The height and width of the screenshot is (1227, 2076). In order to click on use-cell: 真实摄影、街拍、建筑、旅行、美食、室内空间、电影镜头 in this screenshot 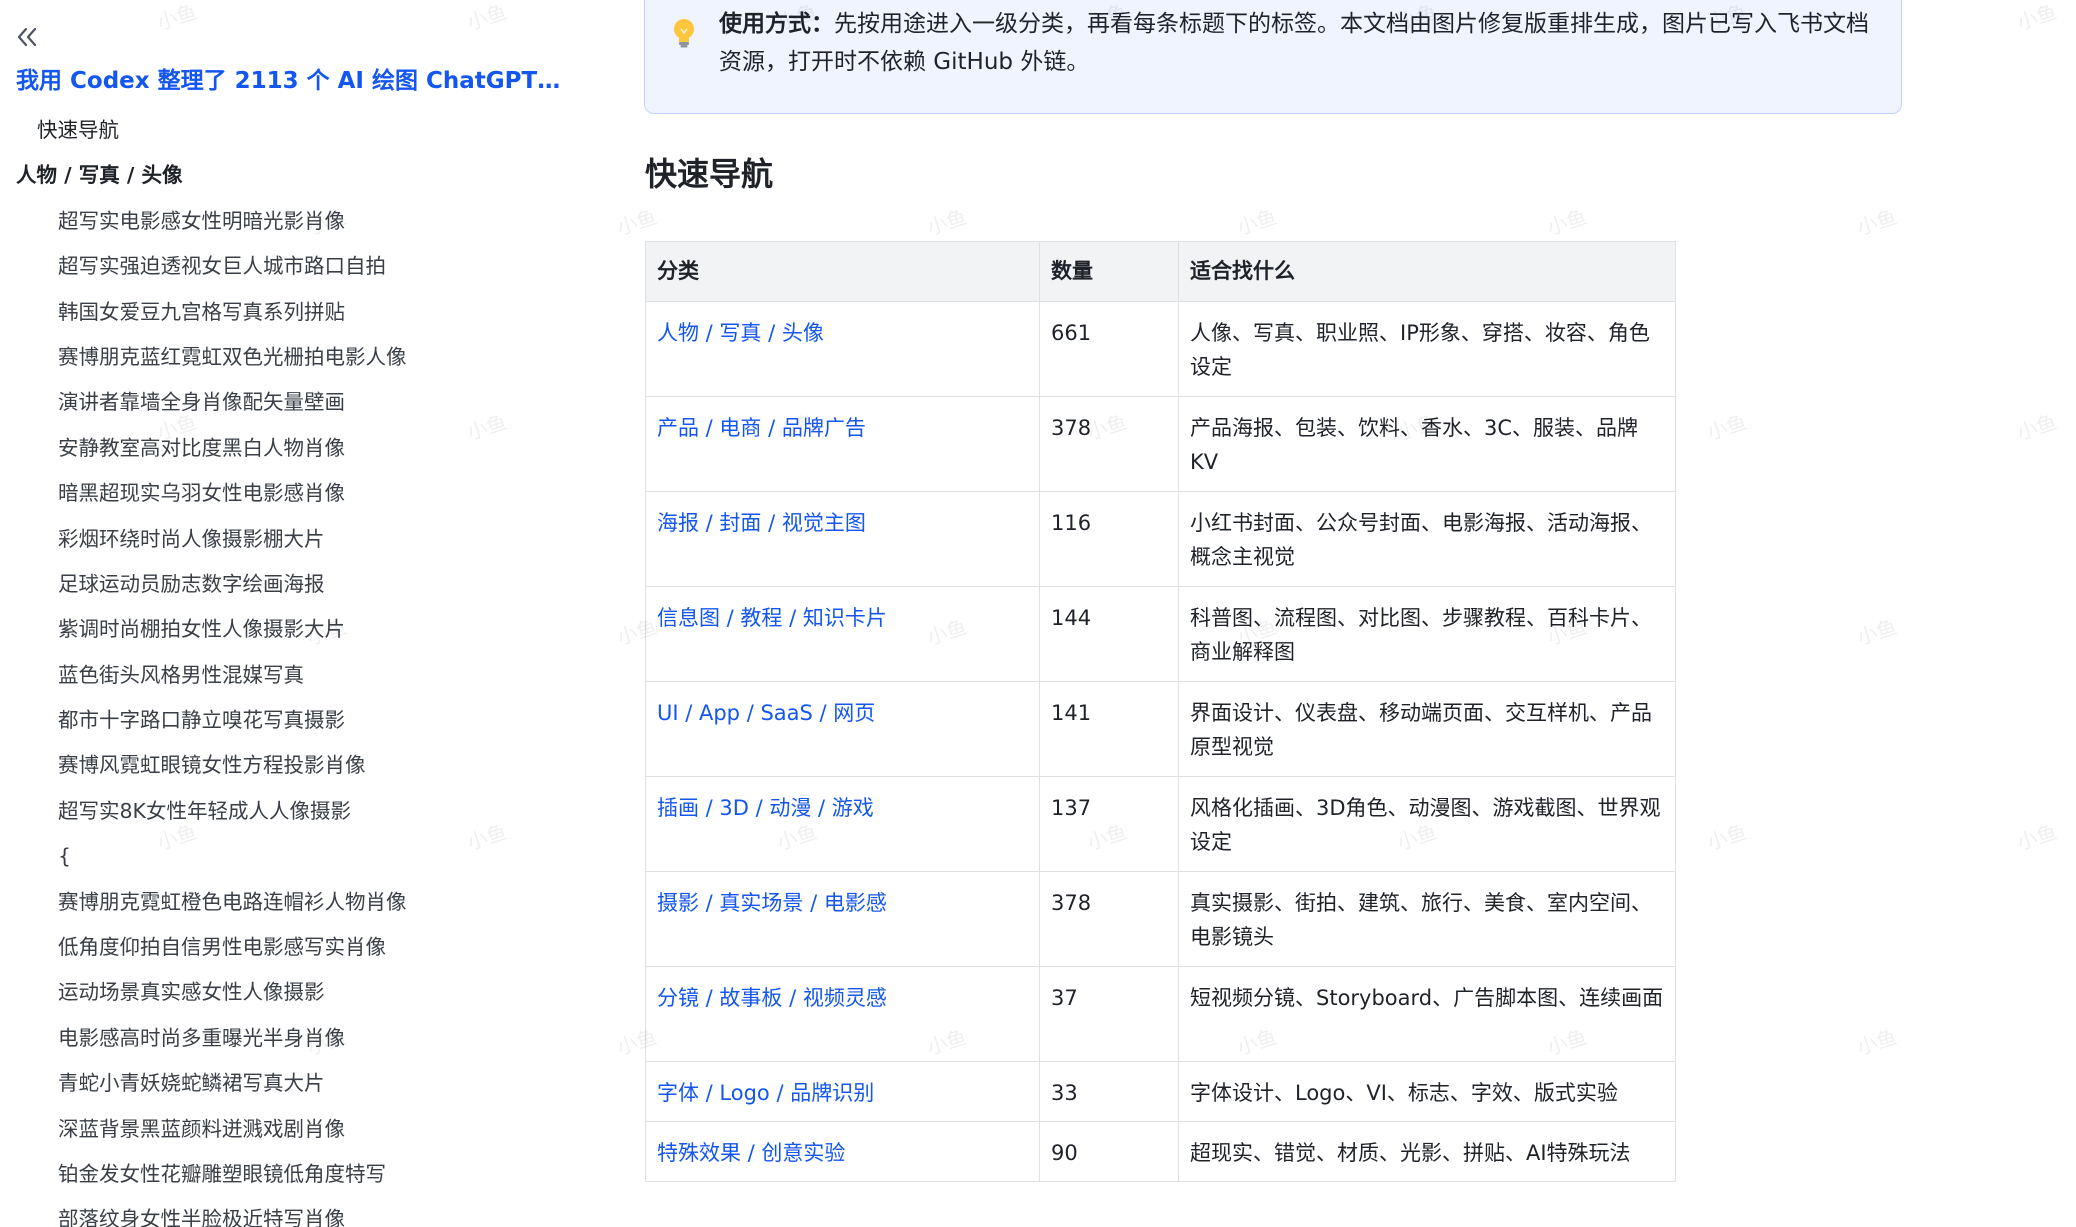, I will do `click(1427, 919)`.